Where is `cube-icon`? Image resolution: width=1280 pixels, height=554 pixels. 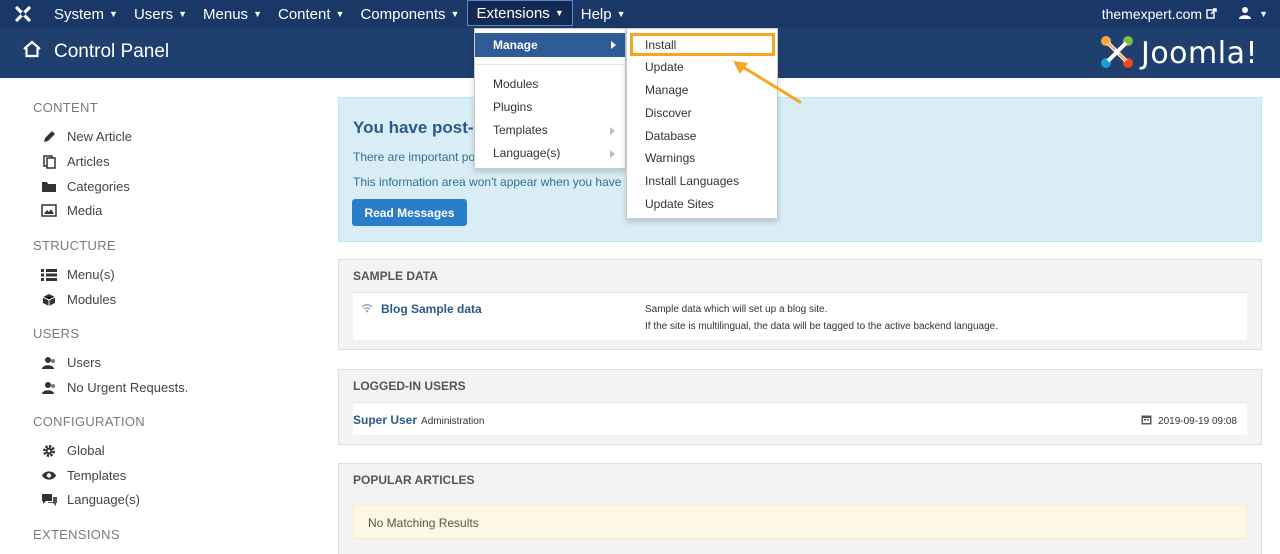
cube-icon is located at coordinates (49, 300).